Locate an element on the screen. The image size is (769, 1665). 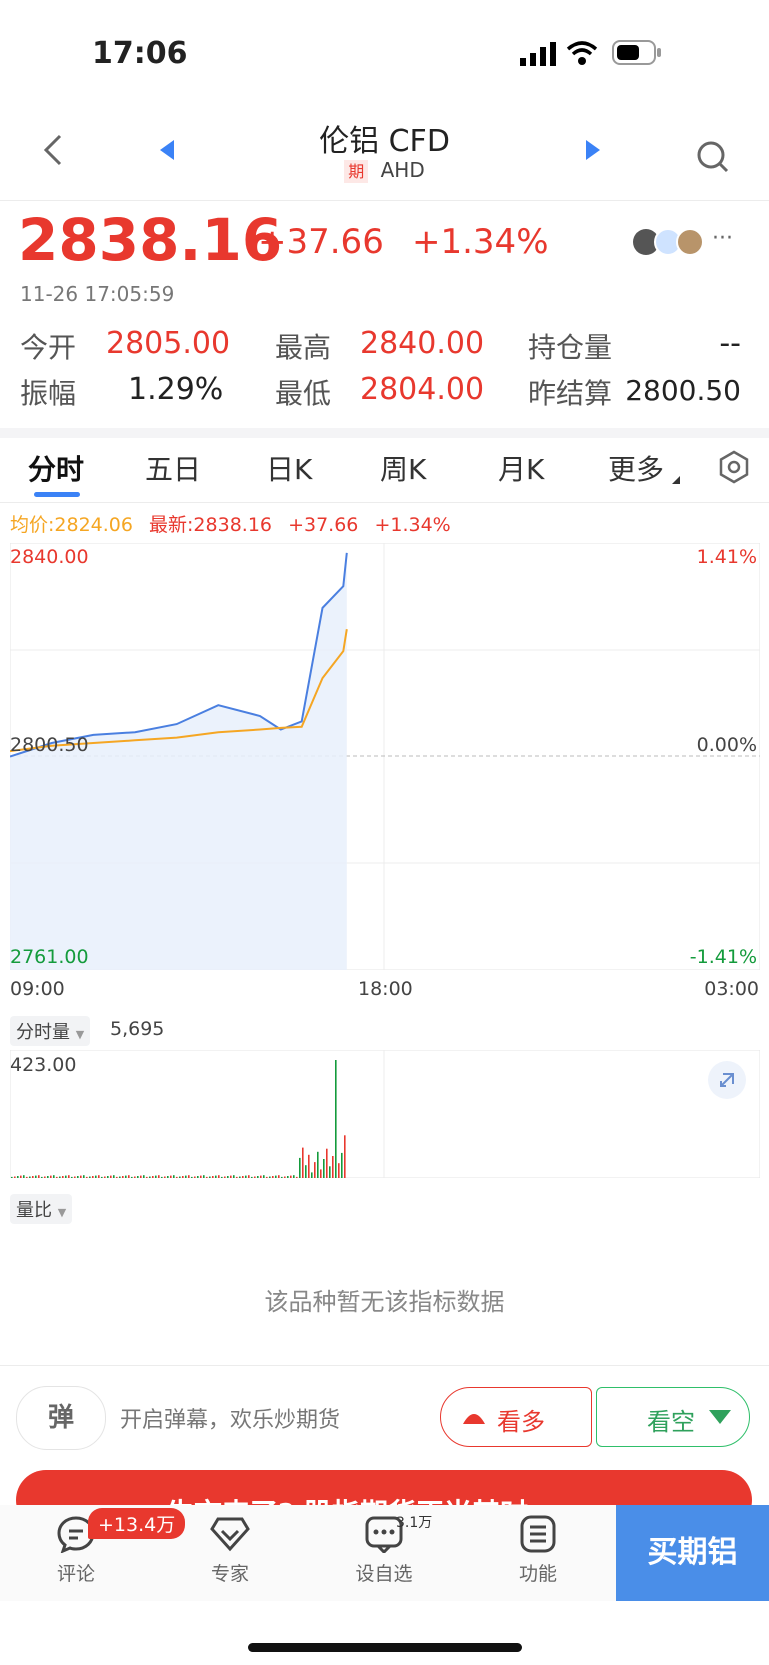
axis-mid-pct: 0.00% is located at coordinates (726, 745).